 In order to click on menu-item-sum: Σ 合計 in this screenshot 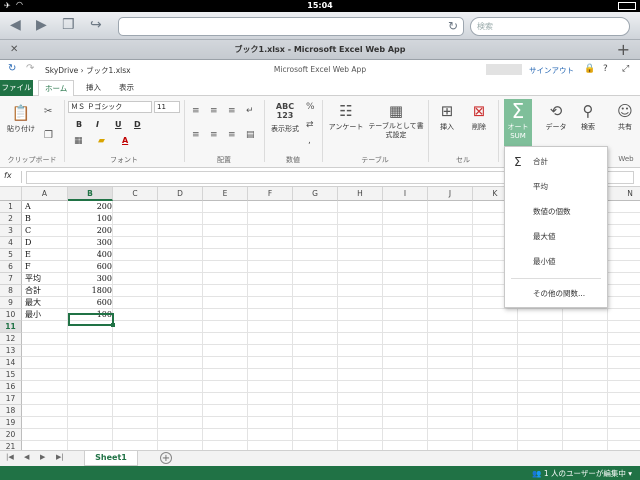, I will do `click(556, 162)`.